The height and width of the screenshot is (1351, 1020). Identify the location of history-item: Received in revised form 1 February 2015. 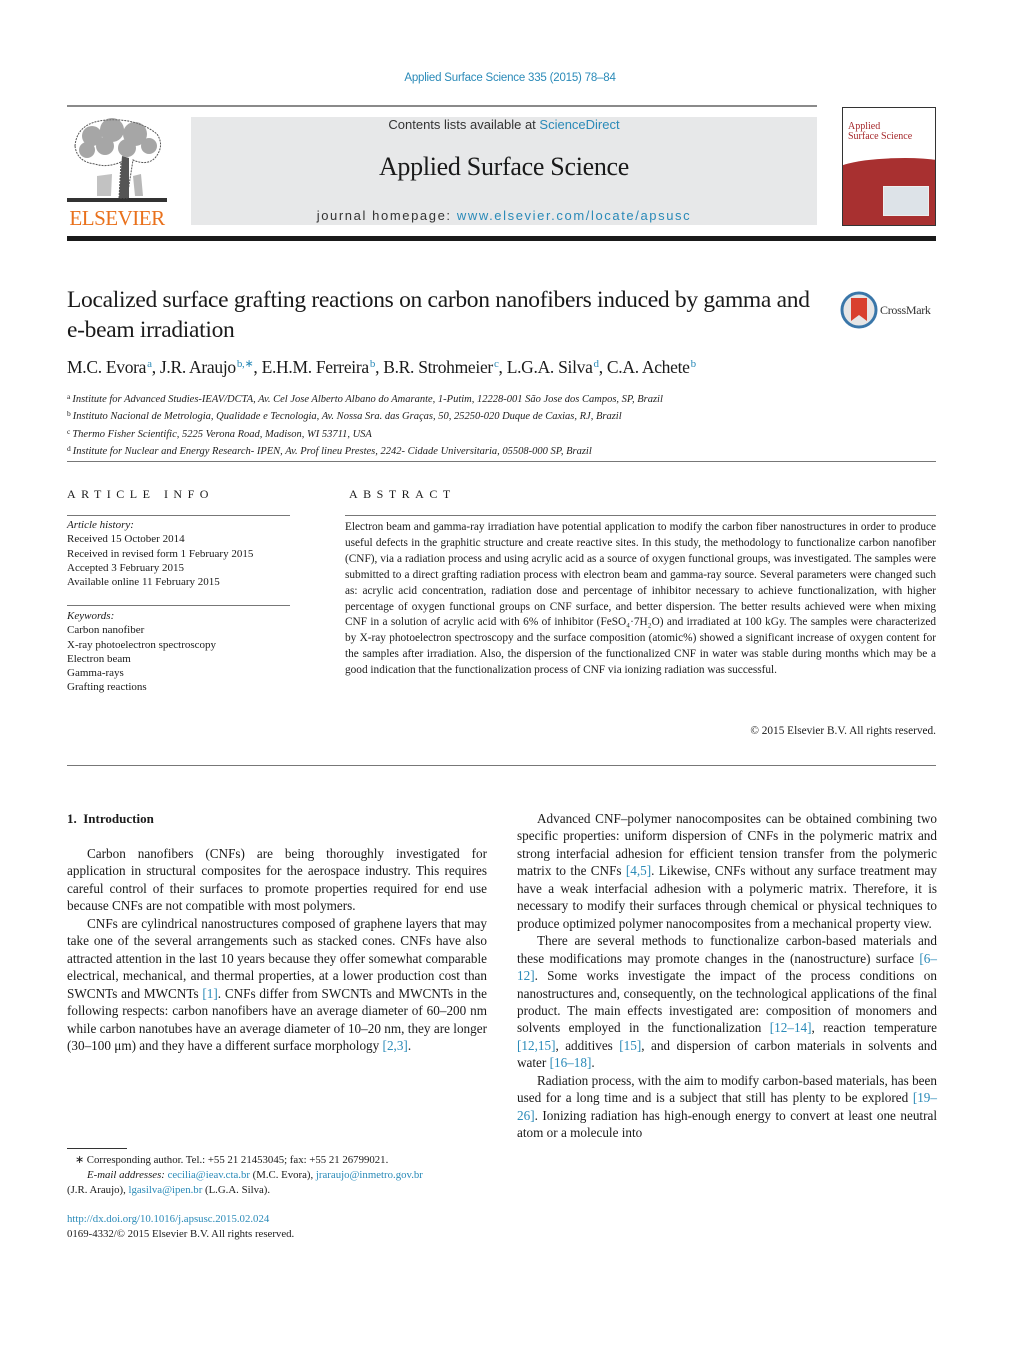
(160, 553).